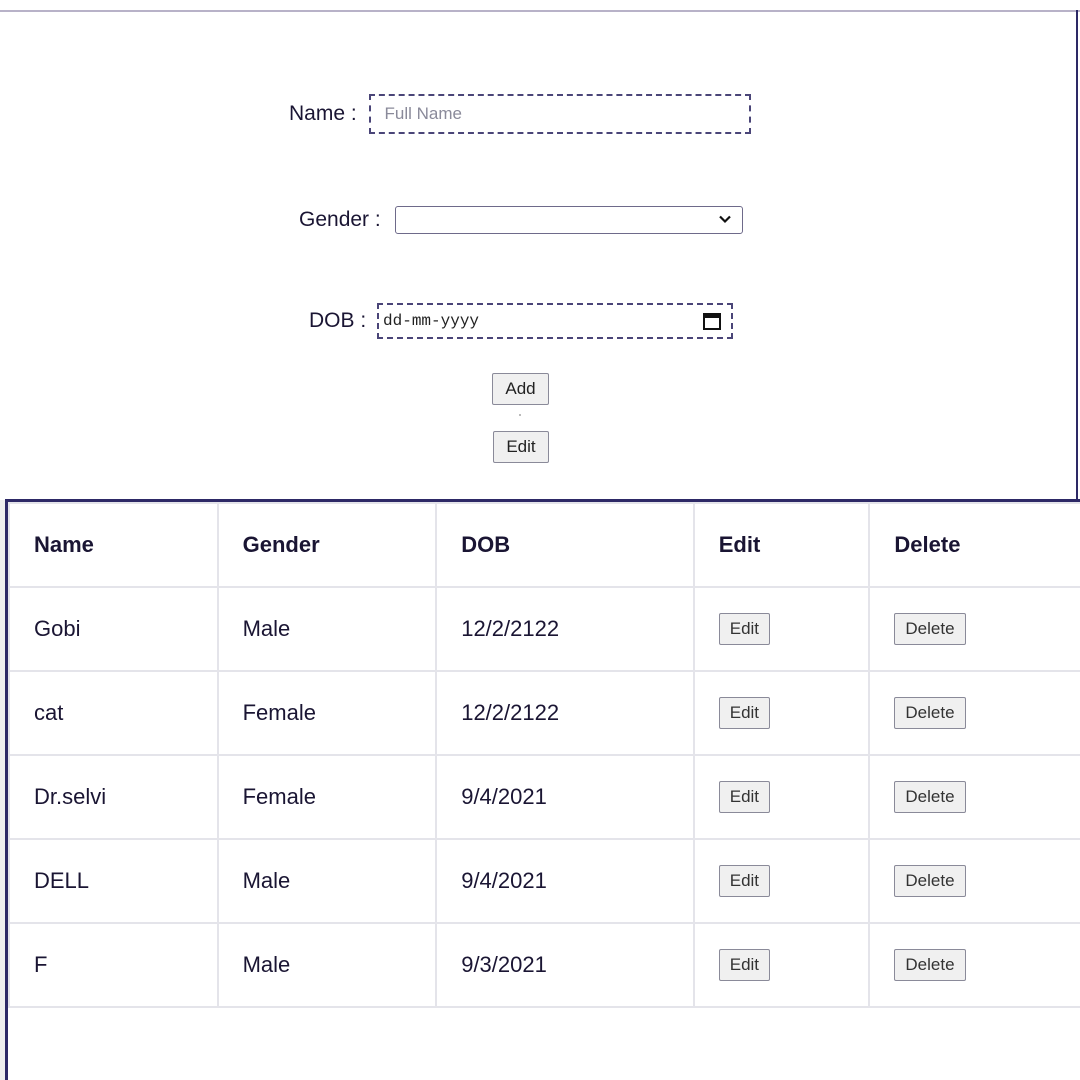  What do you see at coordinates (1077, 255) in the screenshot?
I see `form-panel-right-border` at bounding box center [1077, 255].